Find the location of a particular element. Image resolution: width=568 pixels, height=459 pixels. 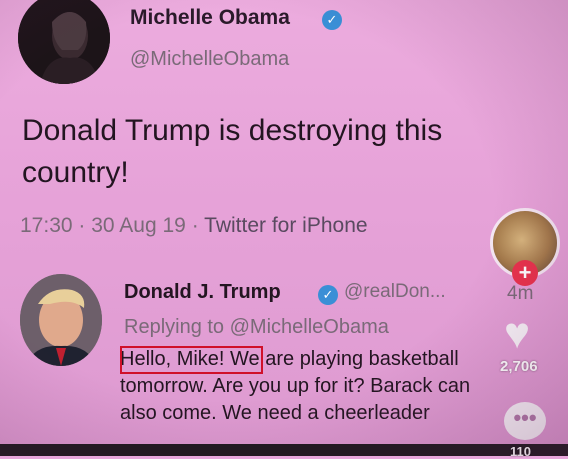

bottom-bar is located at coordinates (284, 450).